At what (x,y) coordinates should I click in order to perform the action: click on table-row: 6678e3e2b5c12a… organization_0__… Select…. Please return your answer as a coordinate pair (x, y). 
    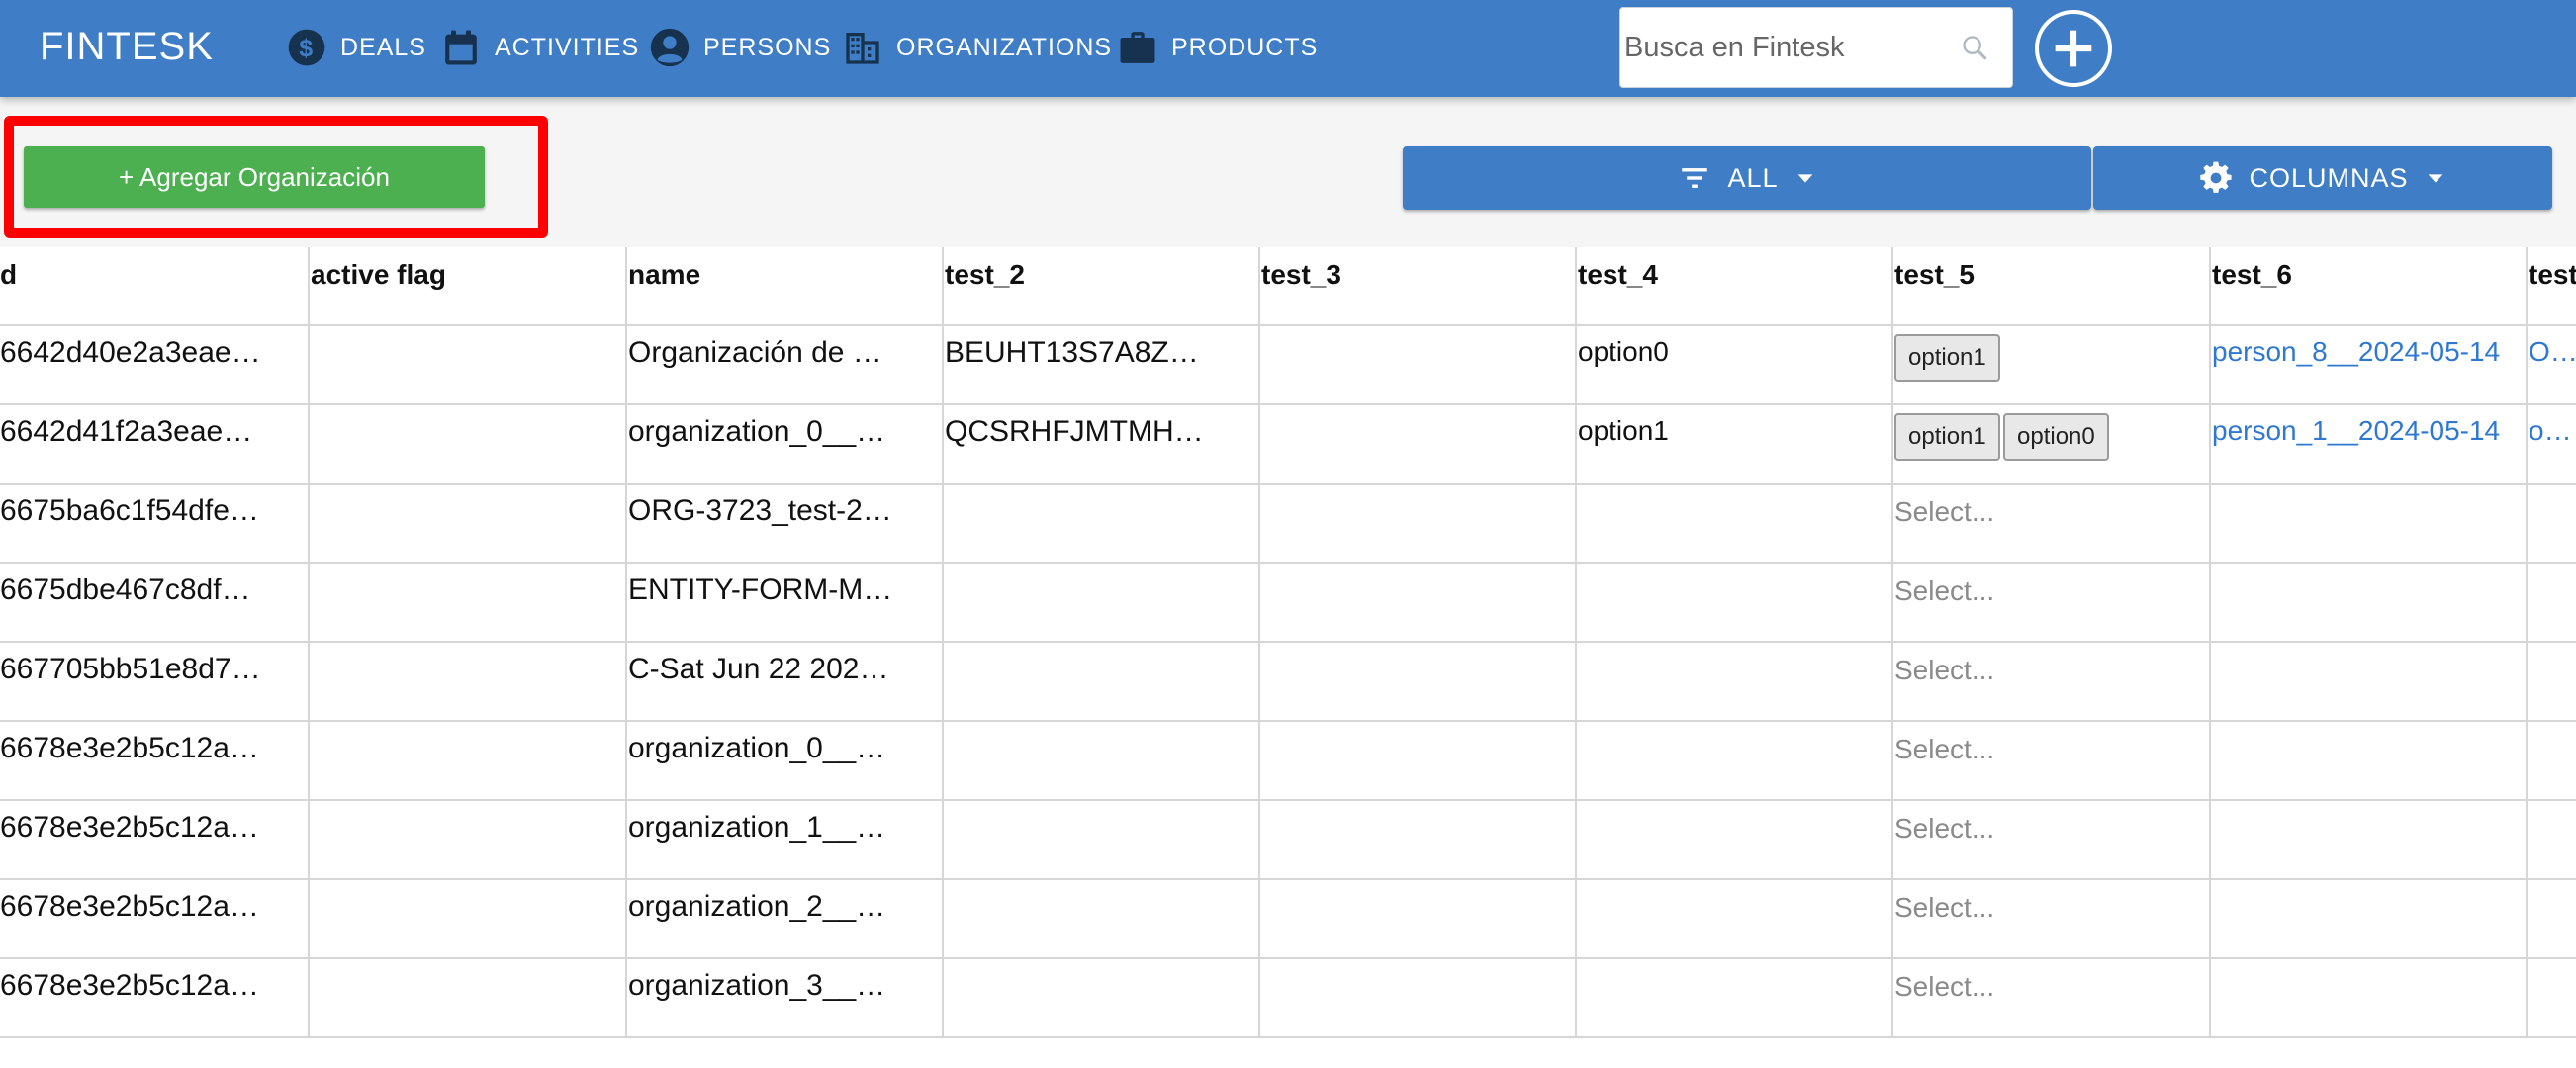
    Looking at the image, I should click on (1288, 762).